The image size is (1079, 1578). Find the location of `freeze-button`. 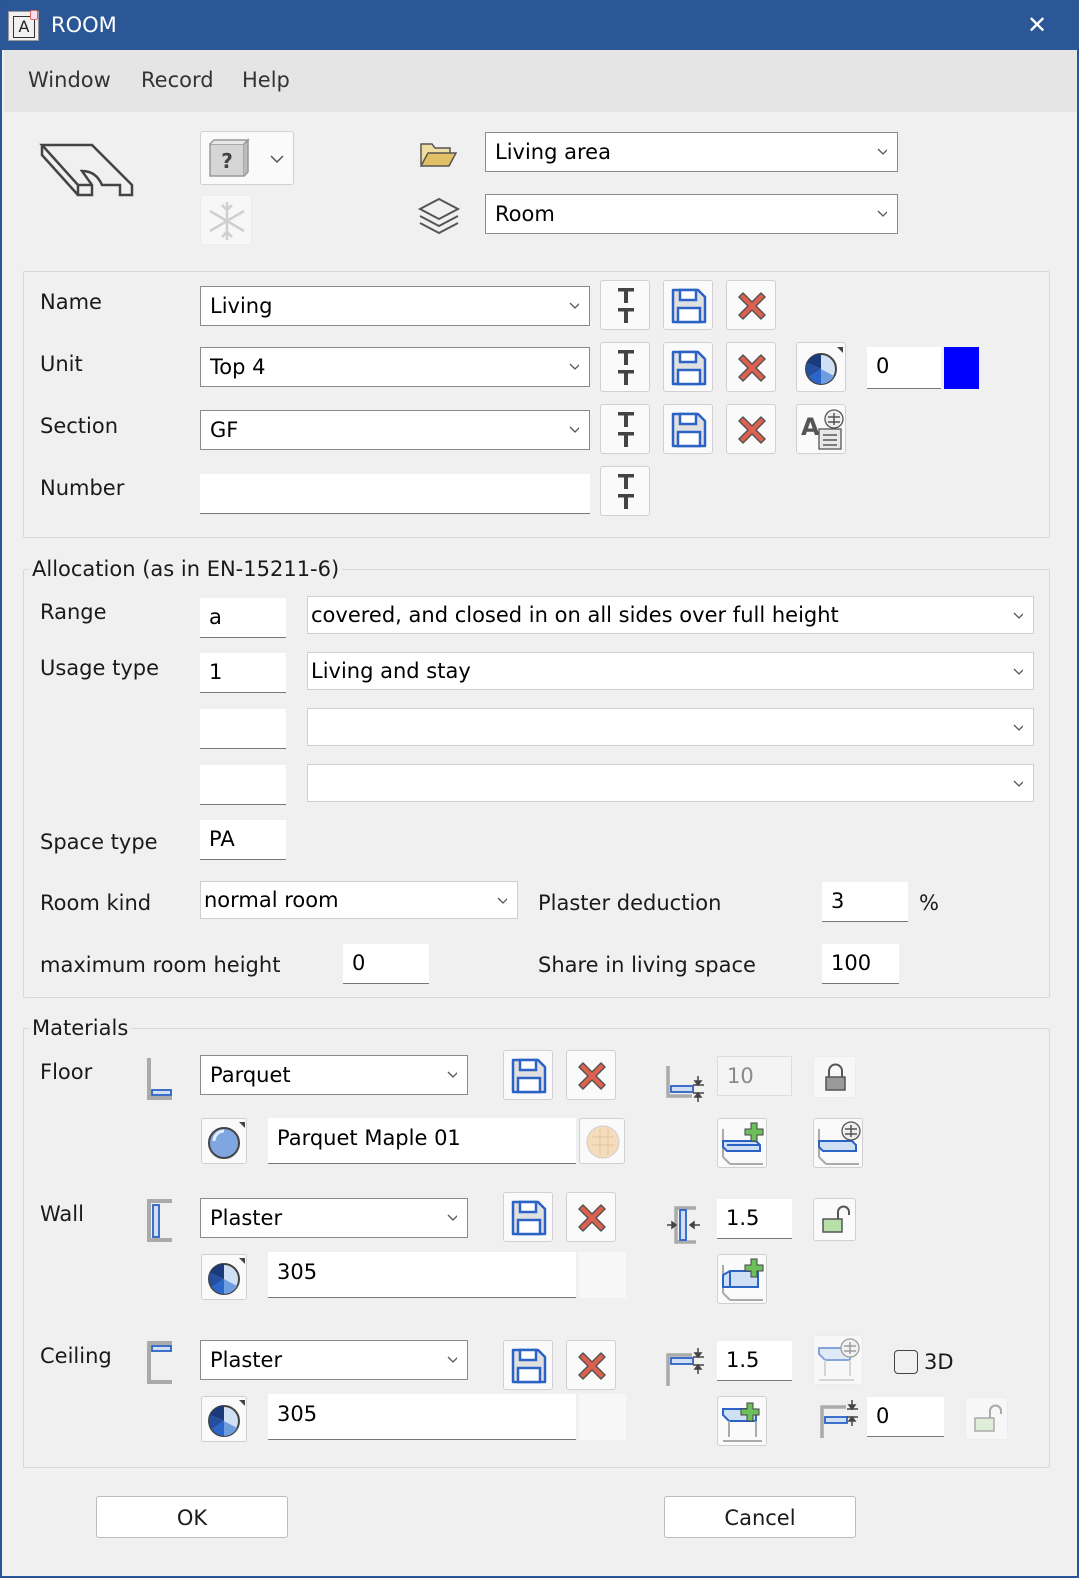

freeze-button is located at coordinates (226, 220).